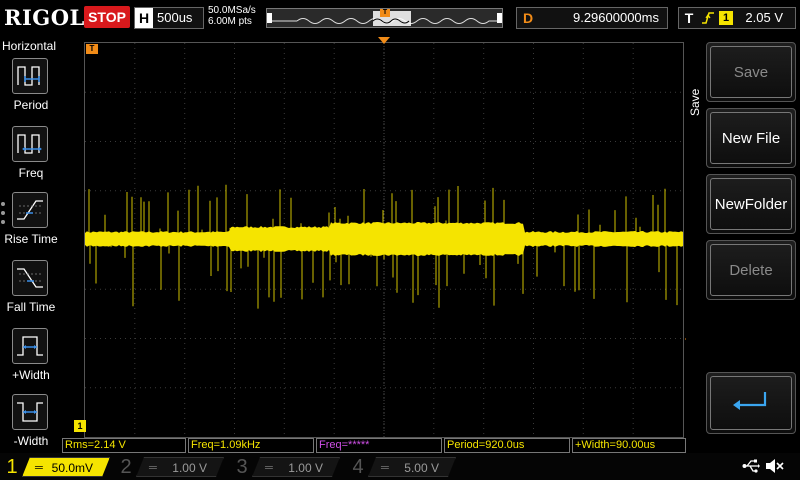 Image resolution: width=800 pixels, height=480 pixels. What do you see at coordinates (230, 21) in the screenshot?
I see `memory-depth: 6.00M pts` at bounding box center [230, 21].